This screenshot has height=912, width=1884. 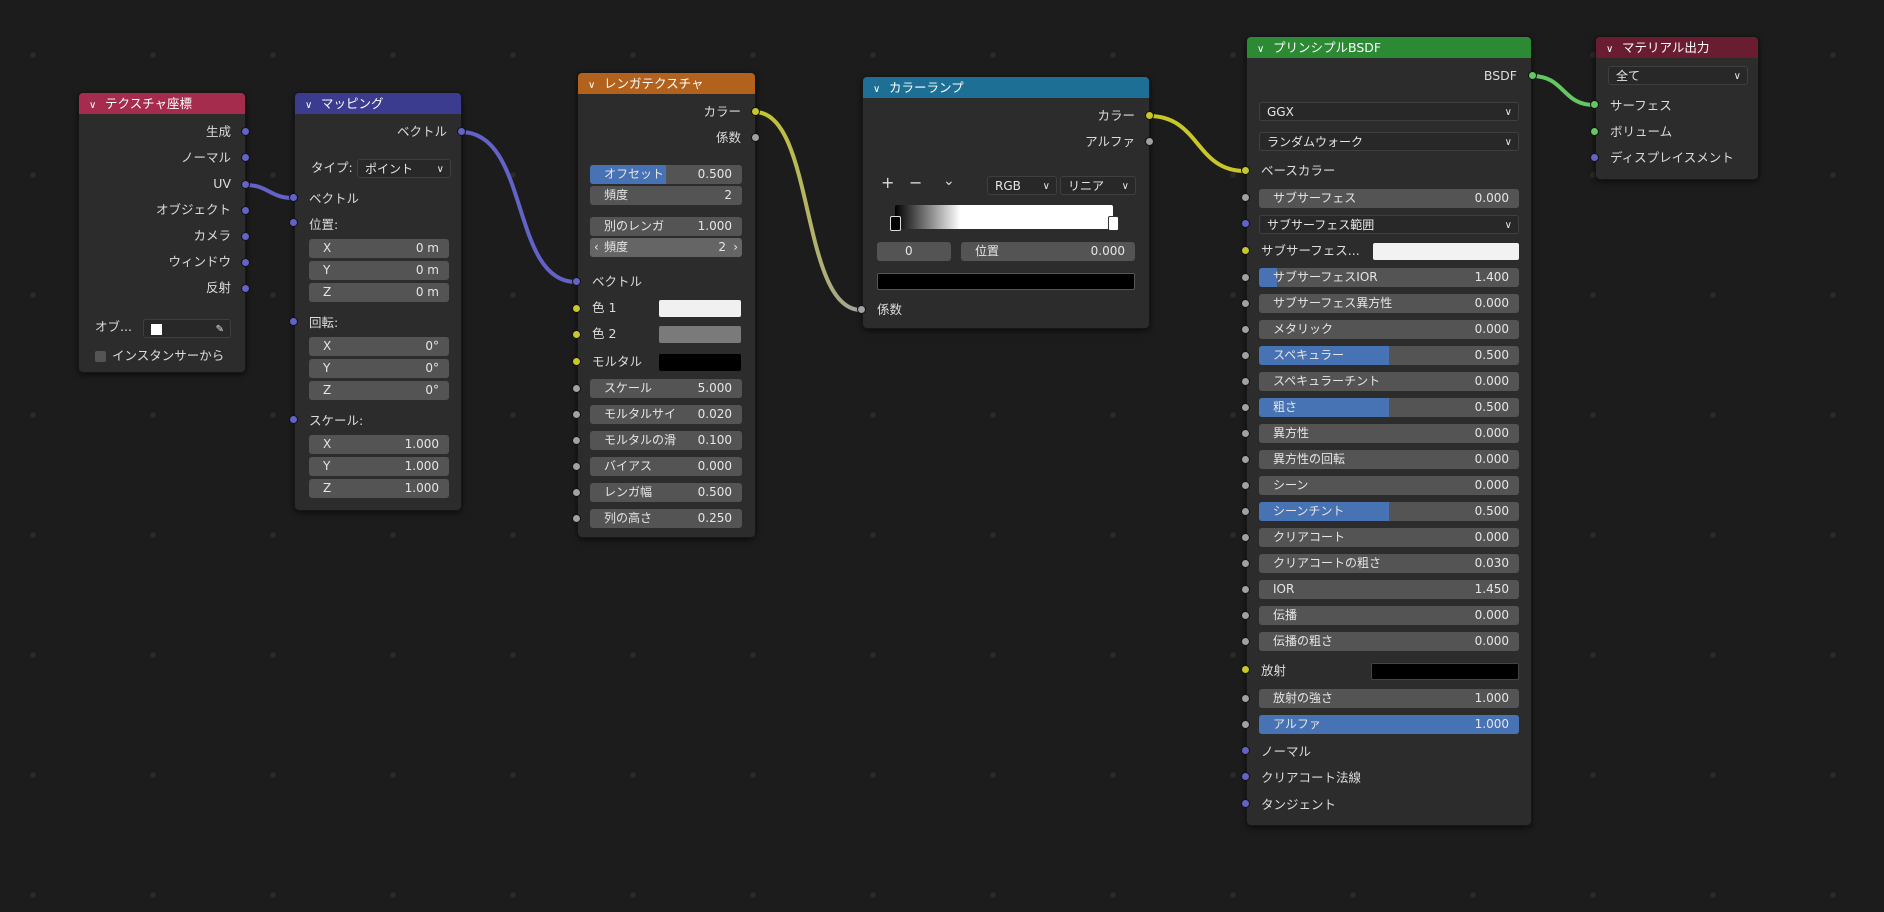 What do you see at coordinates (220, 329) in the screenshot?
I see `eyedropper-icon: ✎` at bounding box center [220, 329].